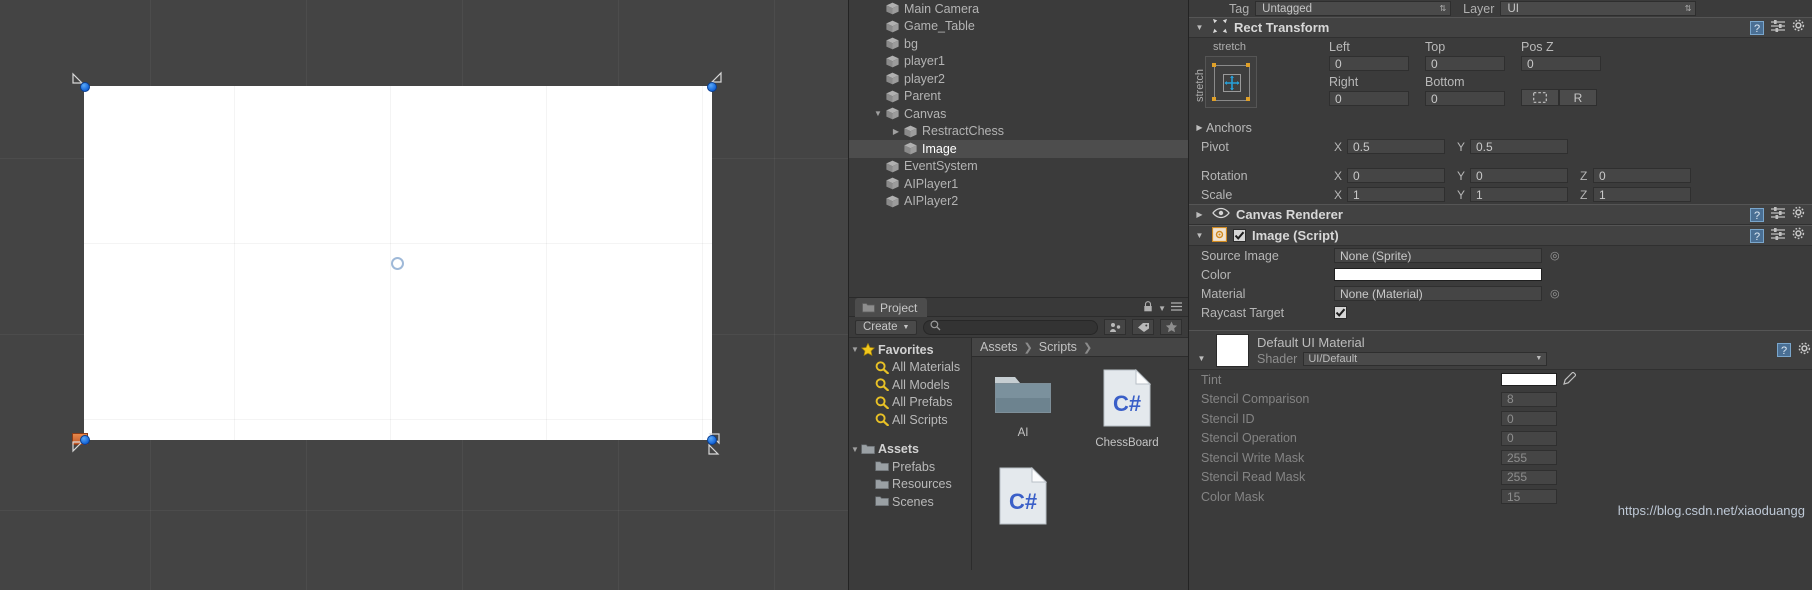 The image size is (1812, 590). I want to click on posz-field: 0, so click(1561, 63).